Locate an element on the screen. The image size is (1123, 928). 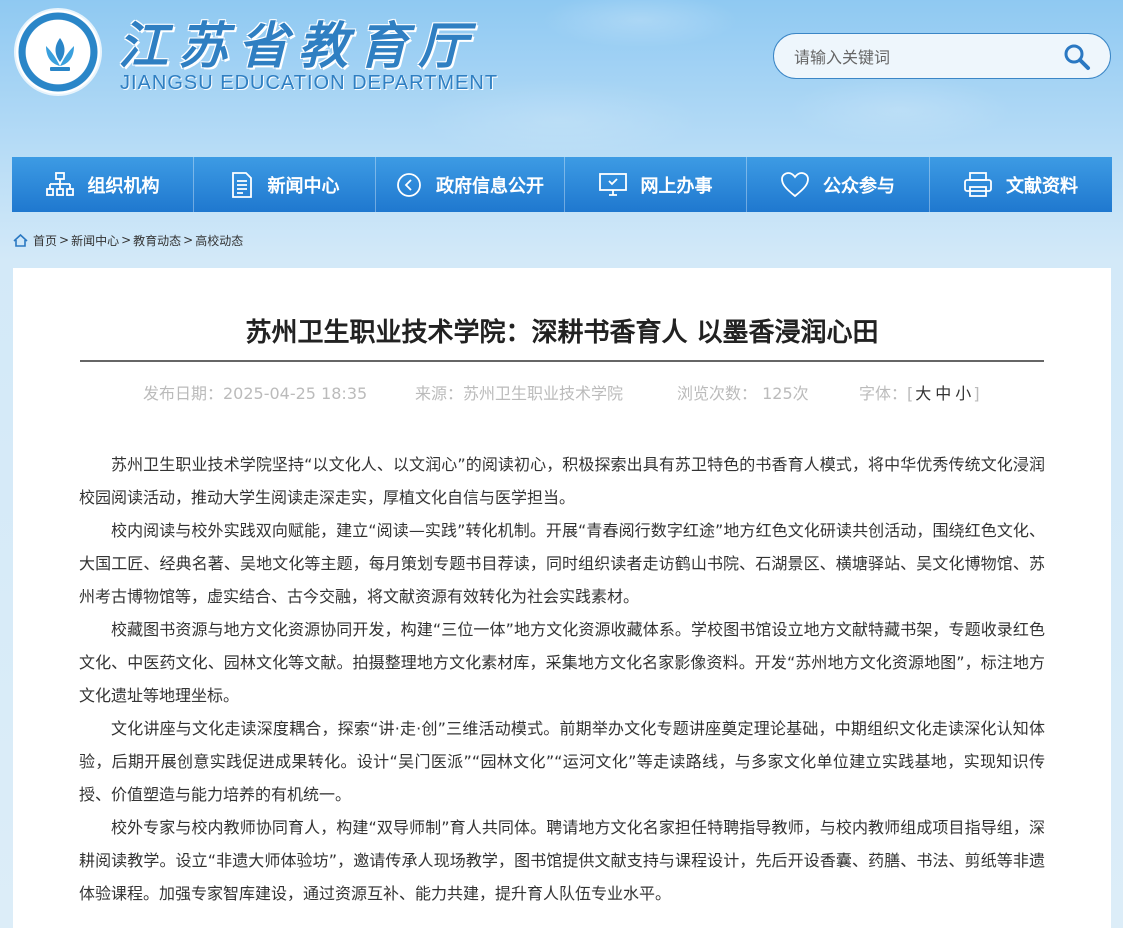
org-chart-icon is located at coordinates (59, 183).